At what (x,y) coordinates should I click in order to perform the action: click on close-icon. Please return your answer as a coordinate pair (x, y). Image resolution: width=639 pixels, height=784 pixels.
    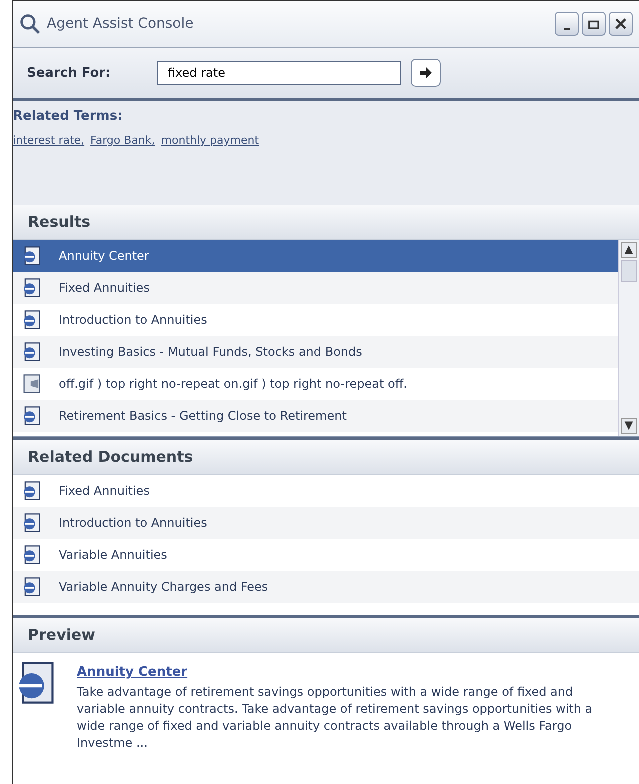
    Looking at the image, I should click on (621, 24).